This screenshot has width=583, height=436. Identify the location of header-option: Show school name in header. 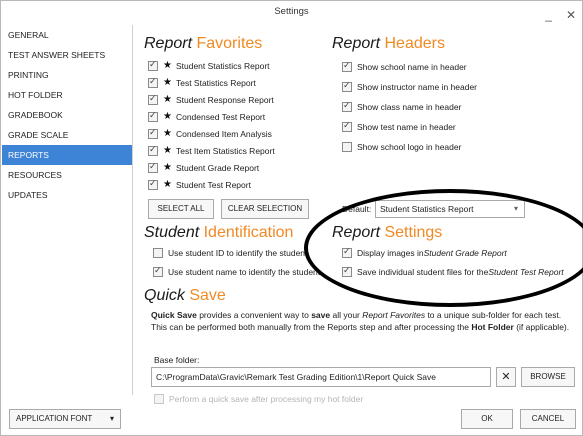
(404, 66).